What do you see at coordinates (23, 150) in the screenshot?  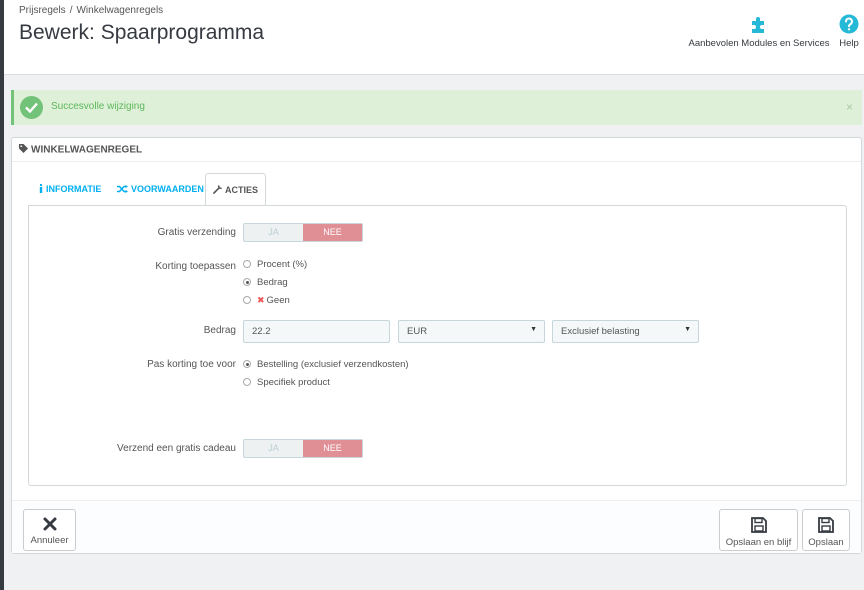 I see `tag-icon` at bounding box center [23, 150].